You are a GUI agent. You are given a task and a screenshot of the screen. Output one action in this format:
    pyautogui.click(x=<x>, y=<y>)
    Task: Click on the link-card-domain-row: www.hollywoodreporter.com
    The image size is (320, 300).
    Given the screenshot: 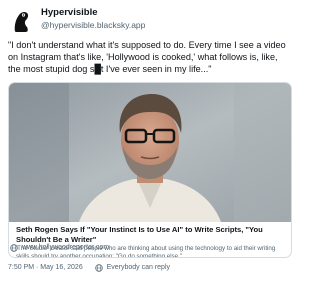 What is the action you would take?
    pyautogui.click(x=58, y=248)
    